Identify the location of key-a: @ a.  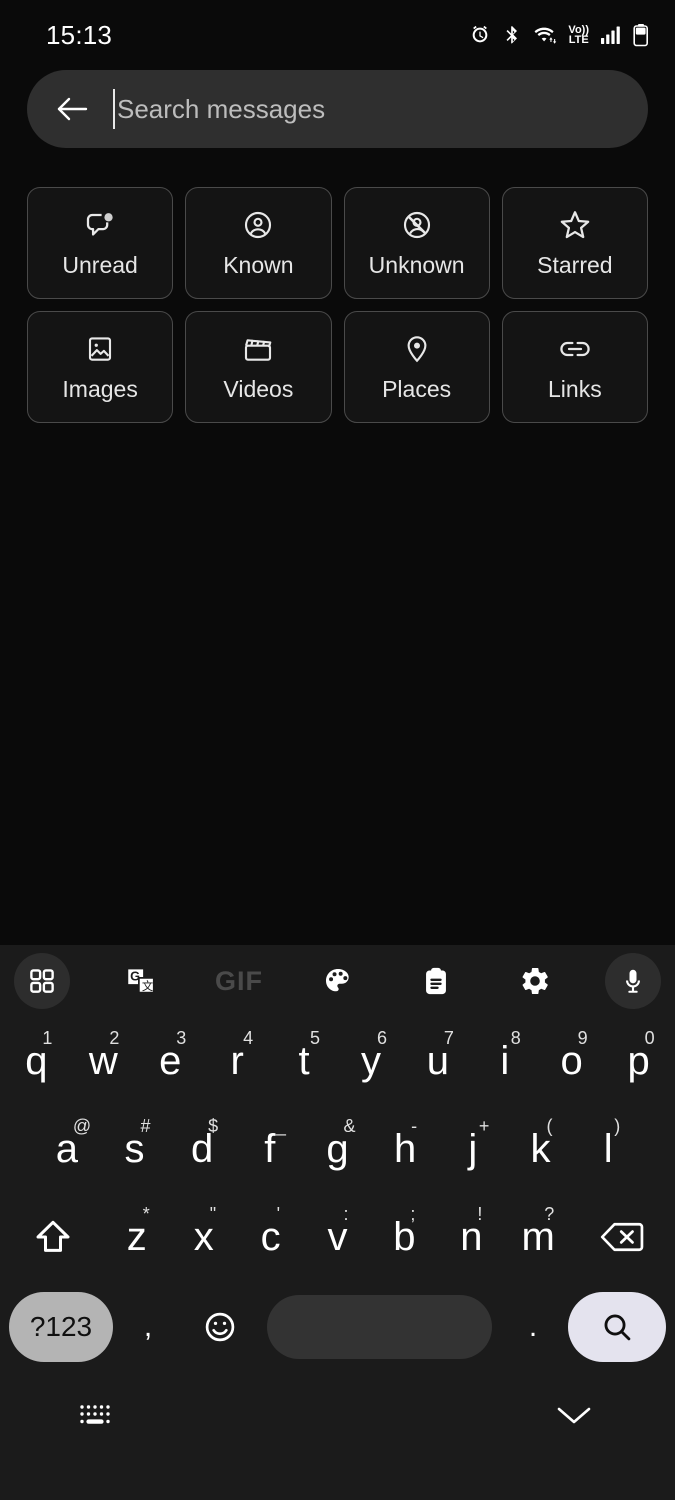
(67, 1149).